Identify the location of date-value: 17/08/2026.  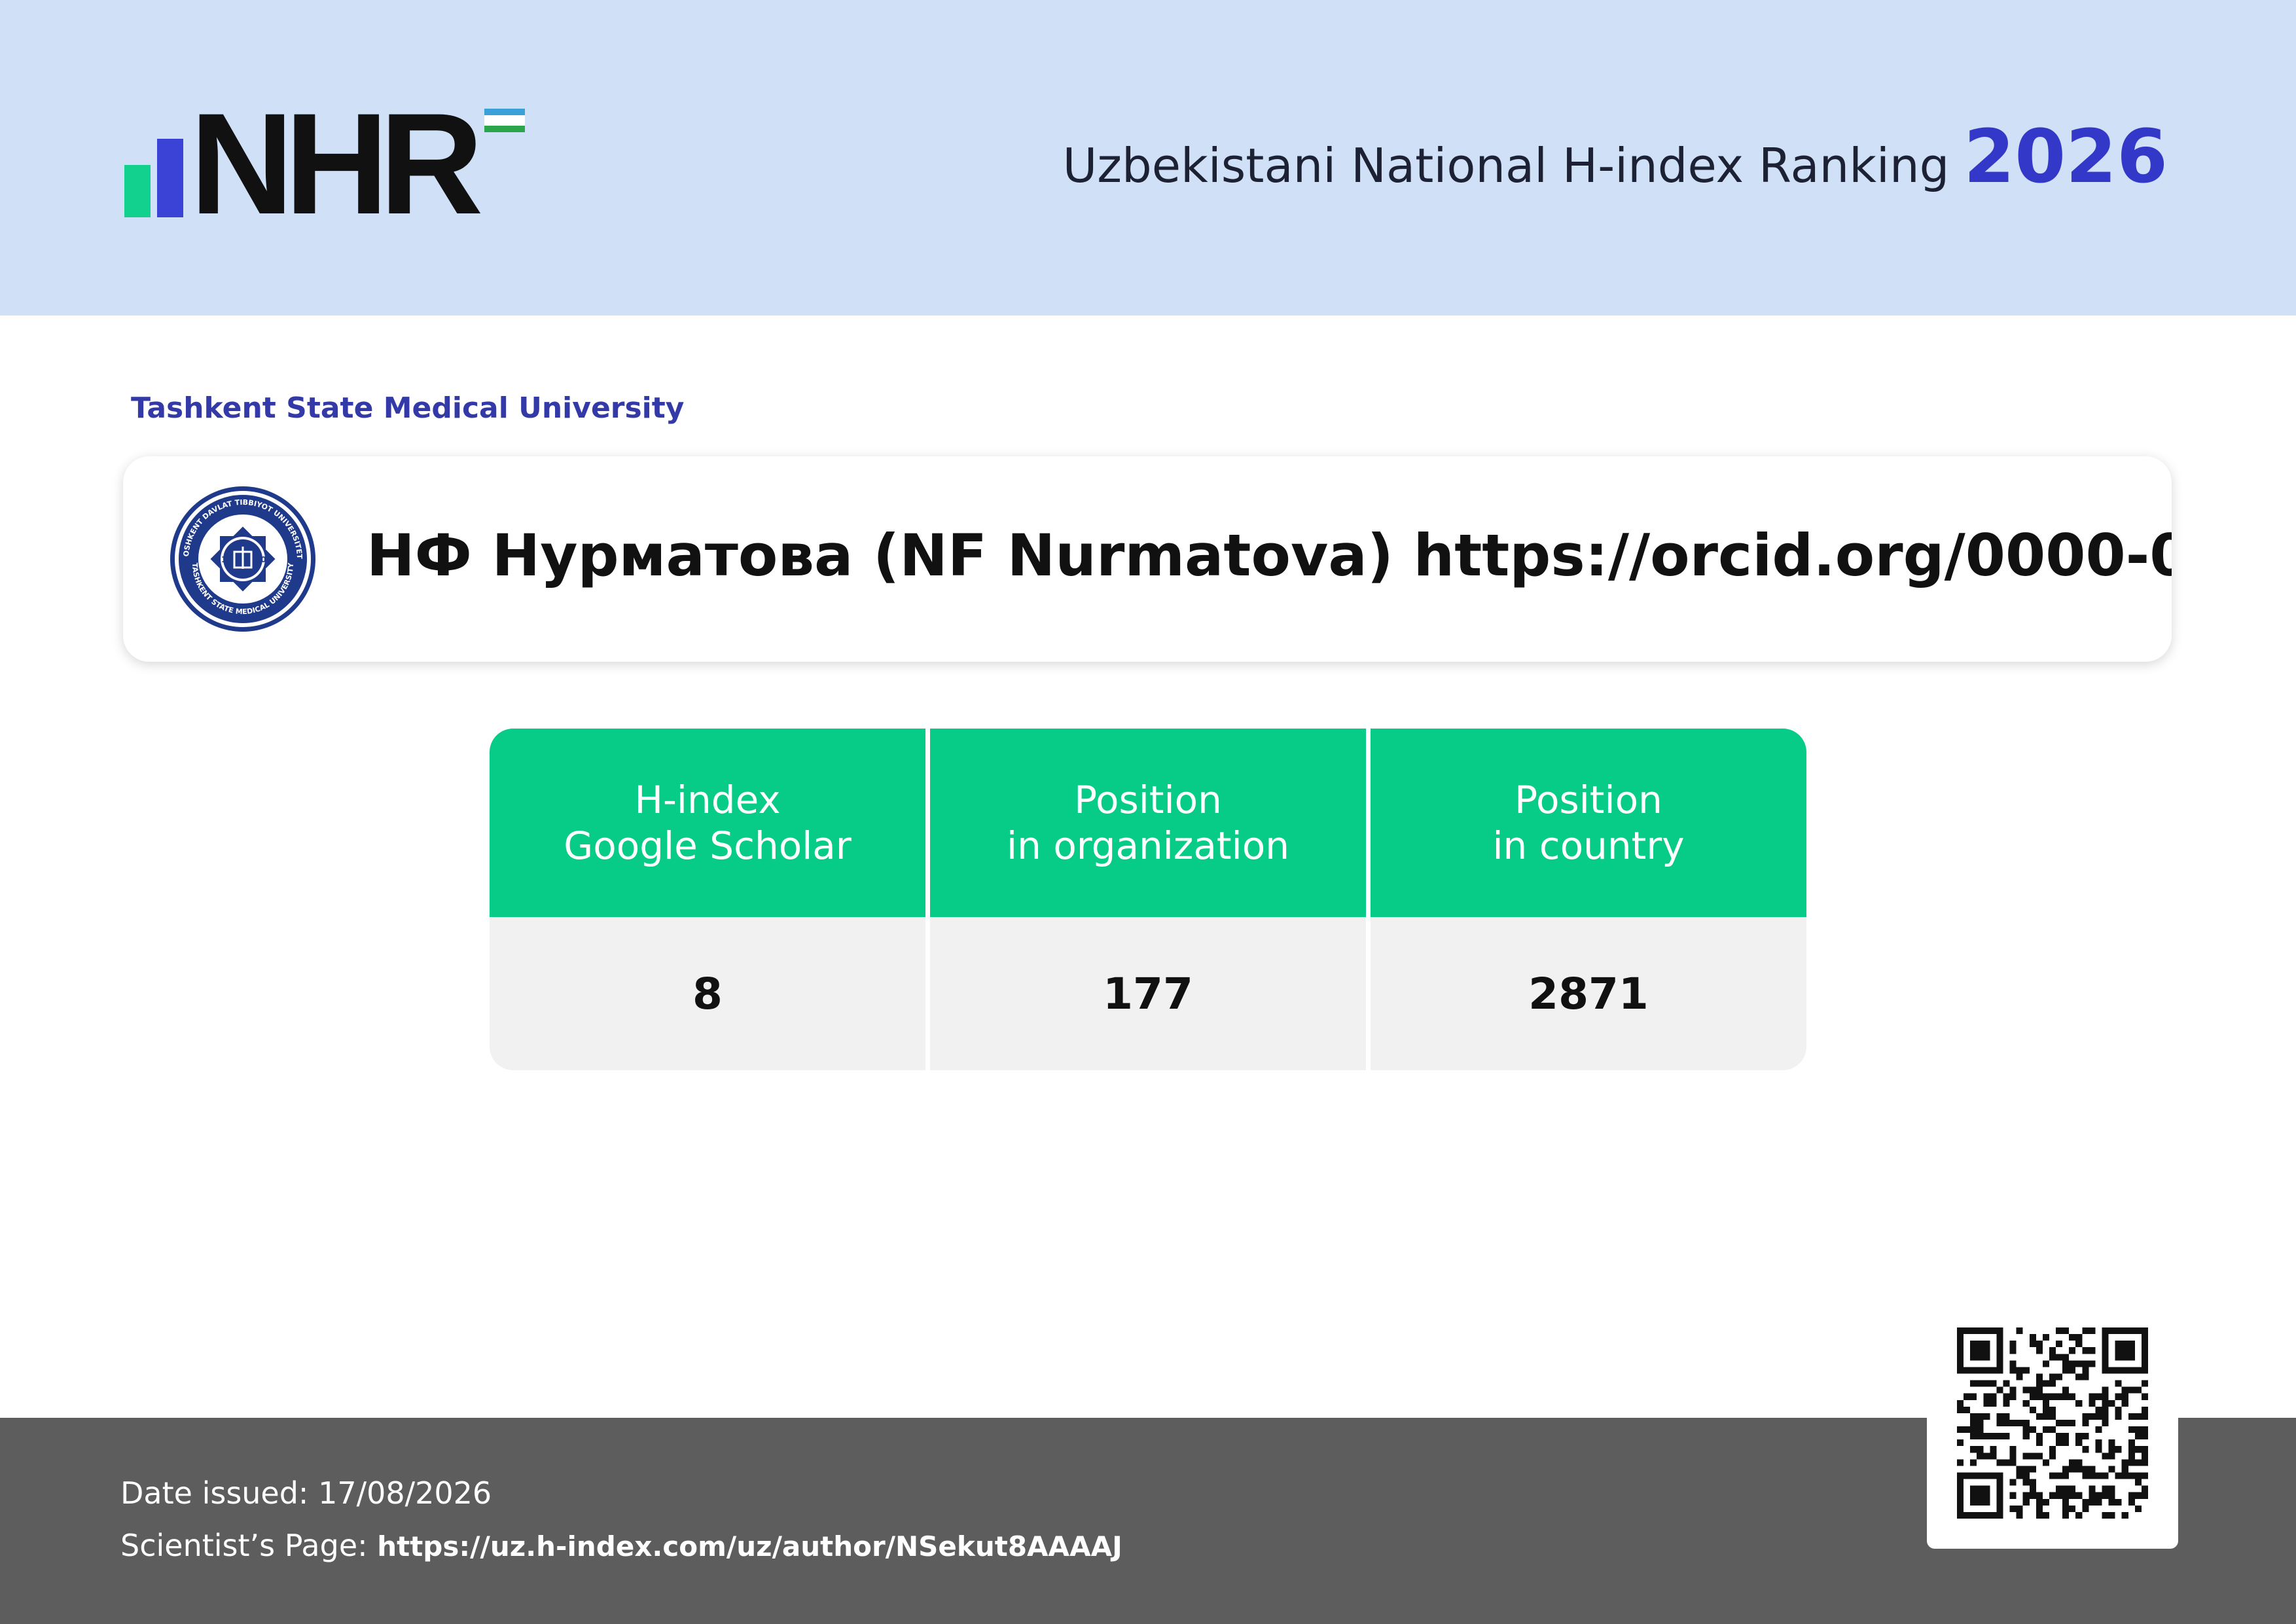
(405, 1493).